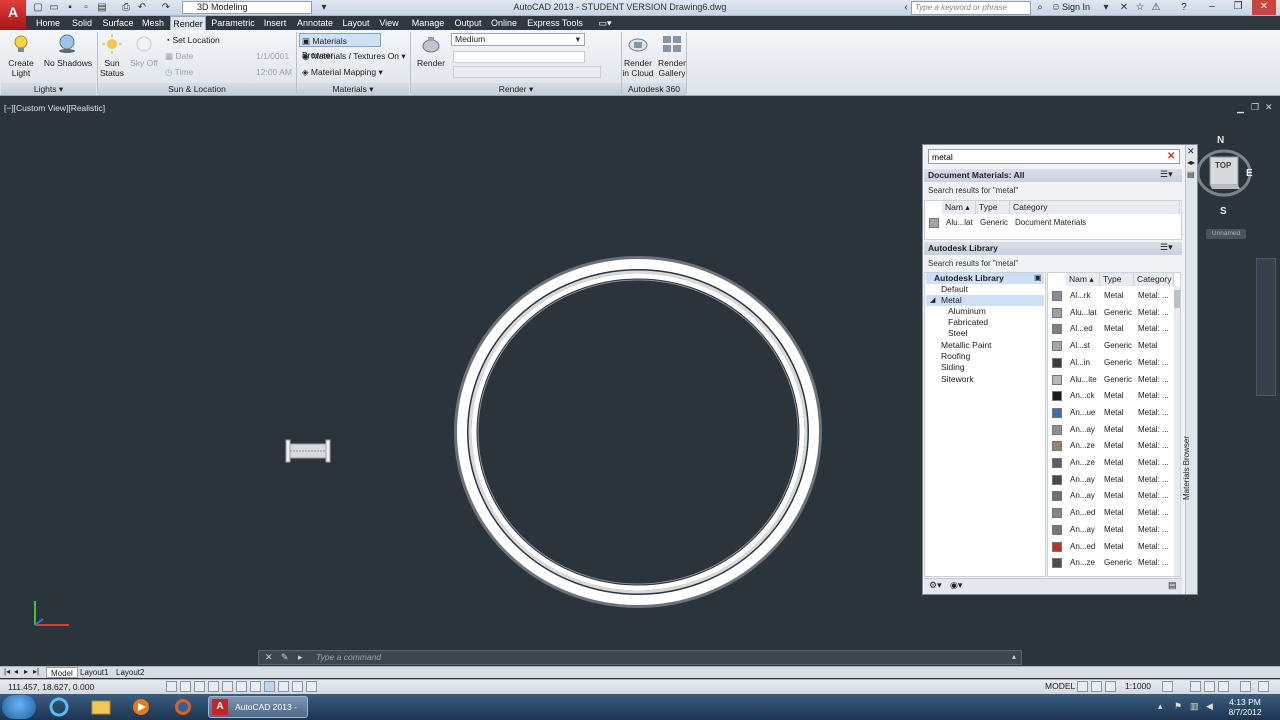 The height and width of the screenshot is (720, 1280). What do you see at coordinates (1245, 686) in the screenshot?
I see `isolate-objects-icon` at bounding box center [1245, 686].